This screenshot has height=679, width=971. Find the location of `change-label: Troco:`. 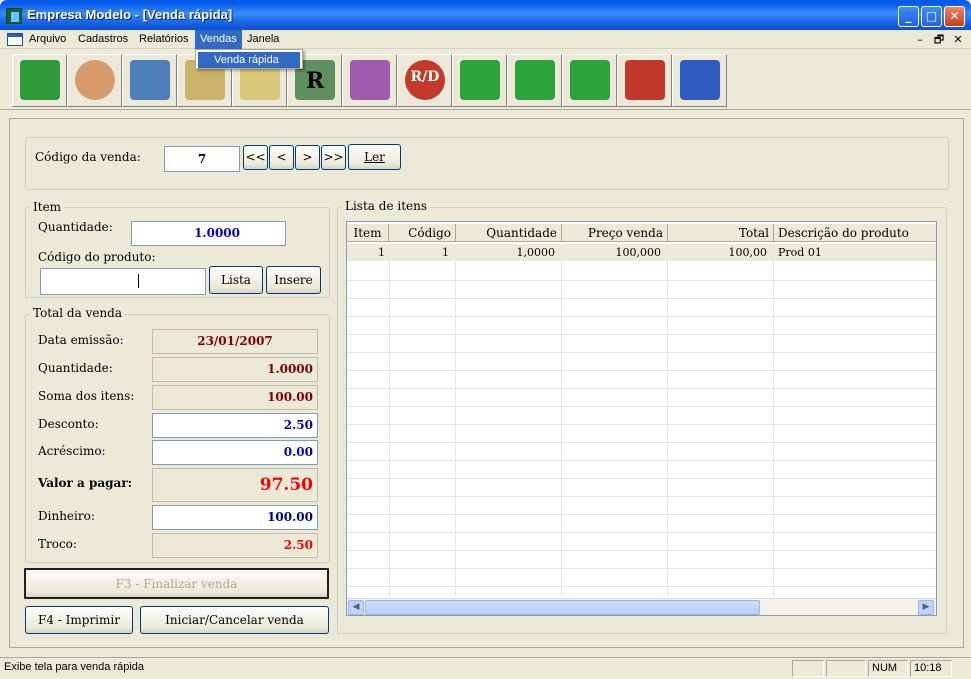

change-label: Troco: is located at coordinates (57, 544).